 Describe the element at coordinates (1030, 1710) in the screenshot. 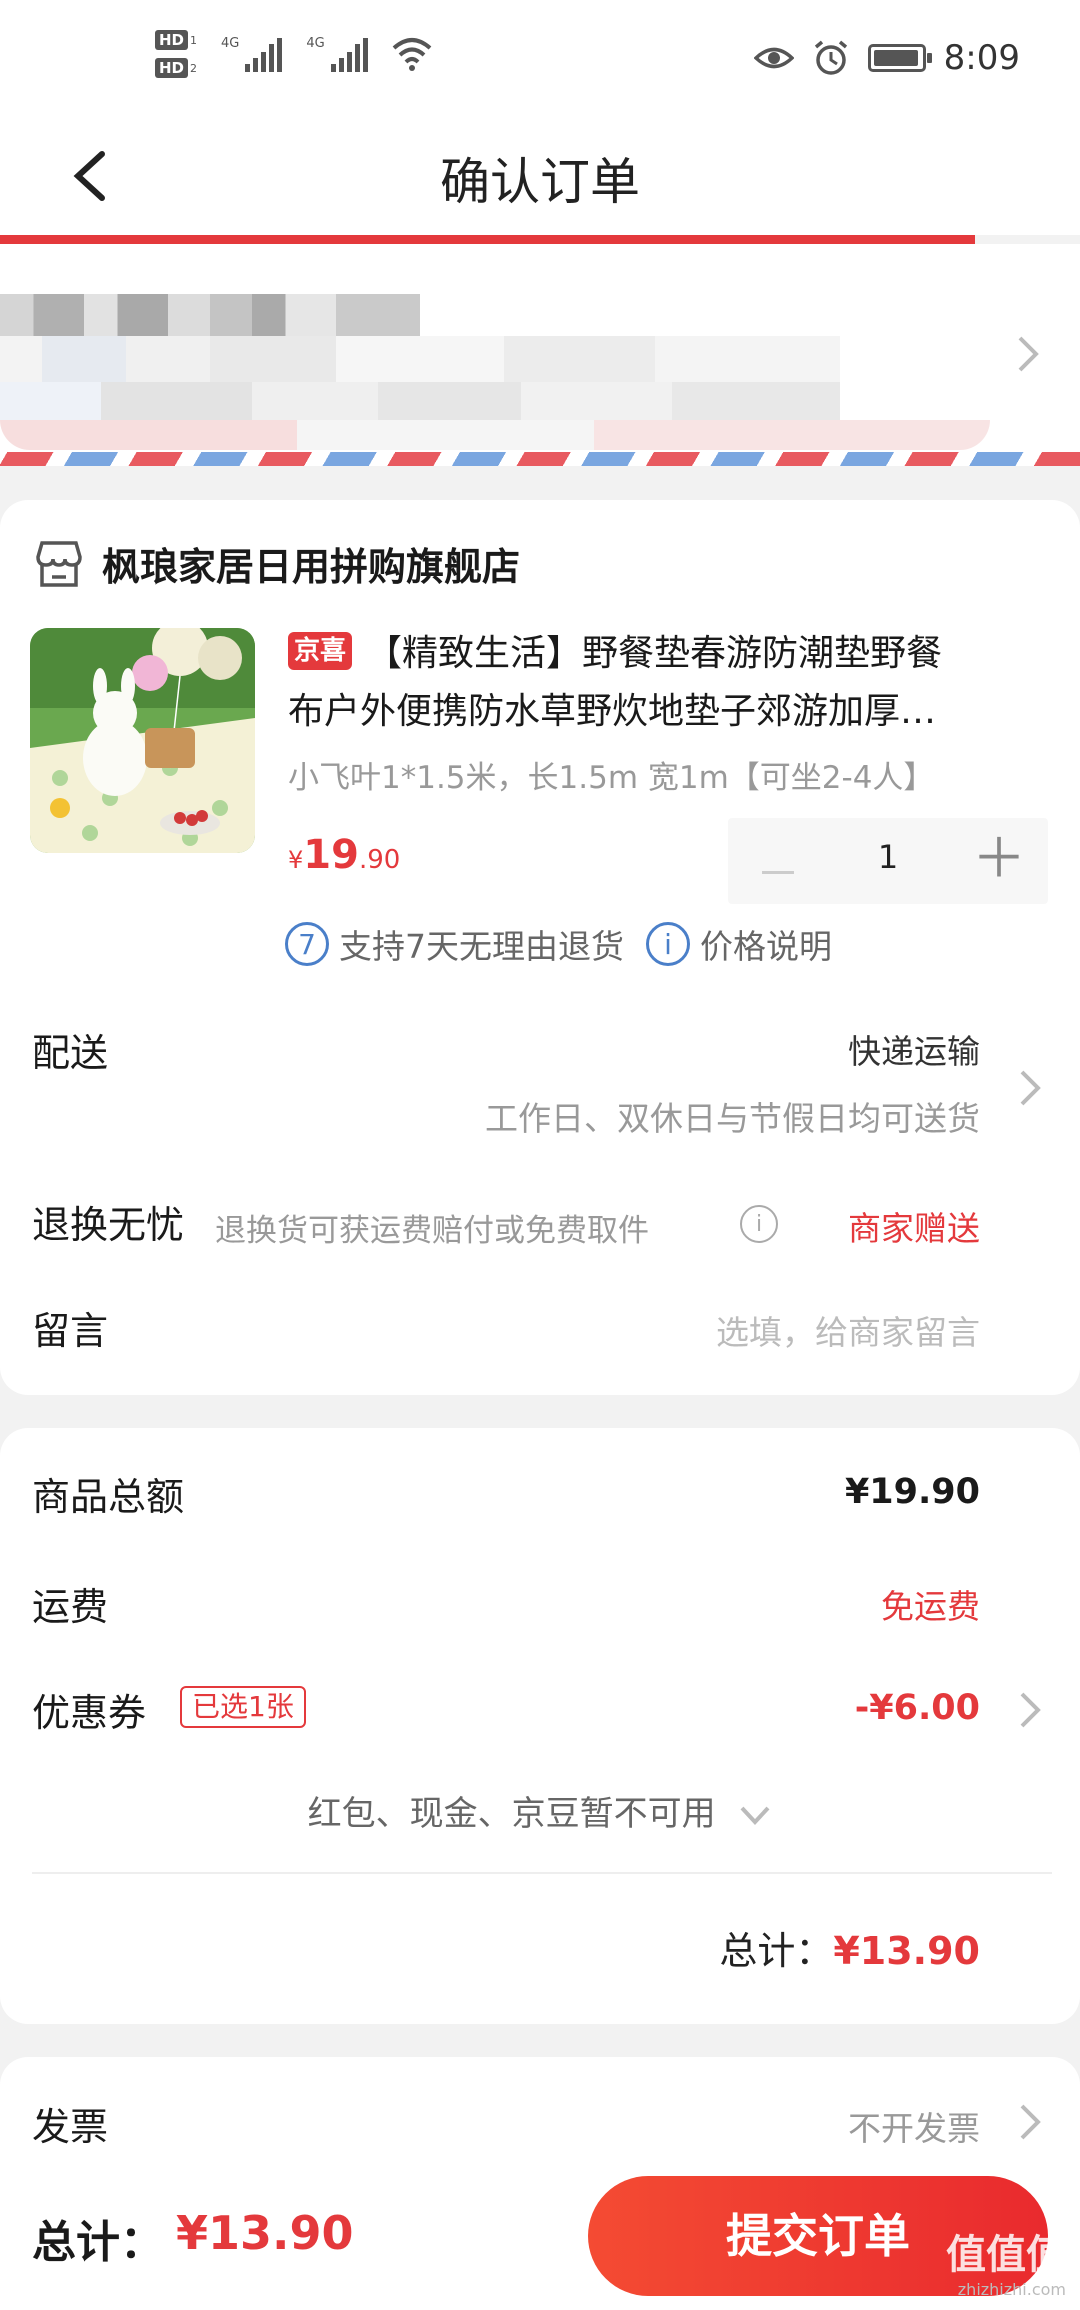

I see `coupon-chevron-icon` at that location.